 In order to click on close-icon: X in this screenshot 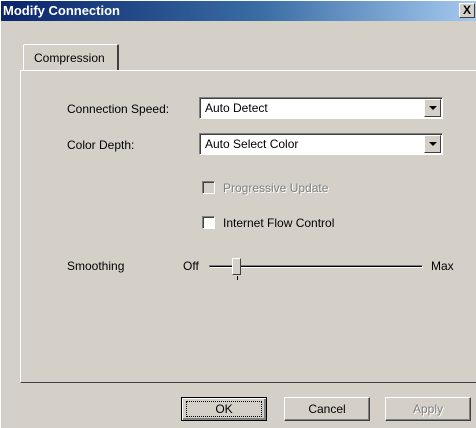, I will do `click(466, 10)`.